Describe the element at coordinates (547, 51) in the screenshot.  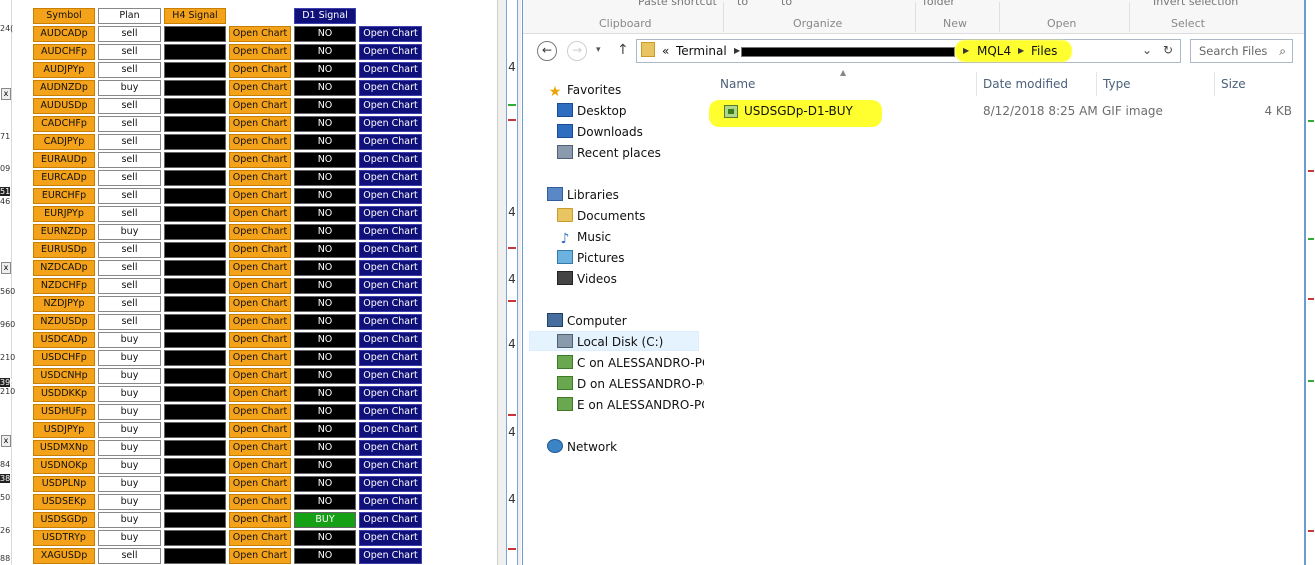
I see `back-button: ←` at that location.